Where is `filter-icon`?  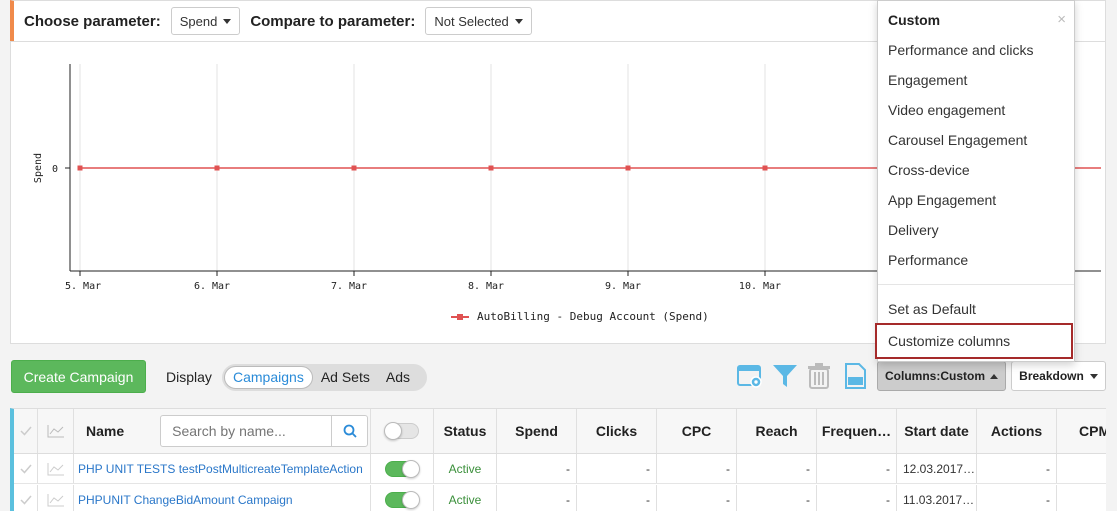
filter-icon is located at coordinates (785, 376).